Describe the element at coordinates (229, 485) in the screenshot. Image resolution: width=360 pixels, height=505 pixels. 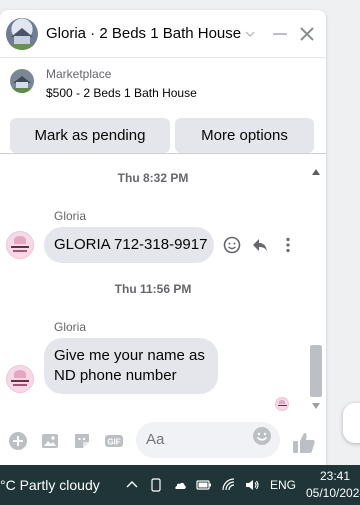
I see `wifi-icon` at that location.